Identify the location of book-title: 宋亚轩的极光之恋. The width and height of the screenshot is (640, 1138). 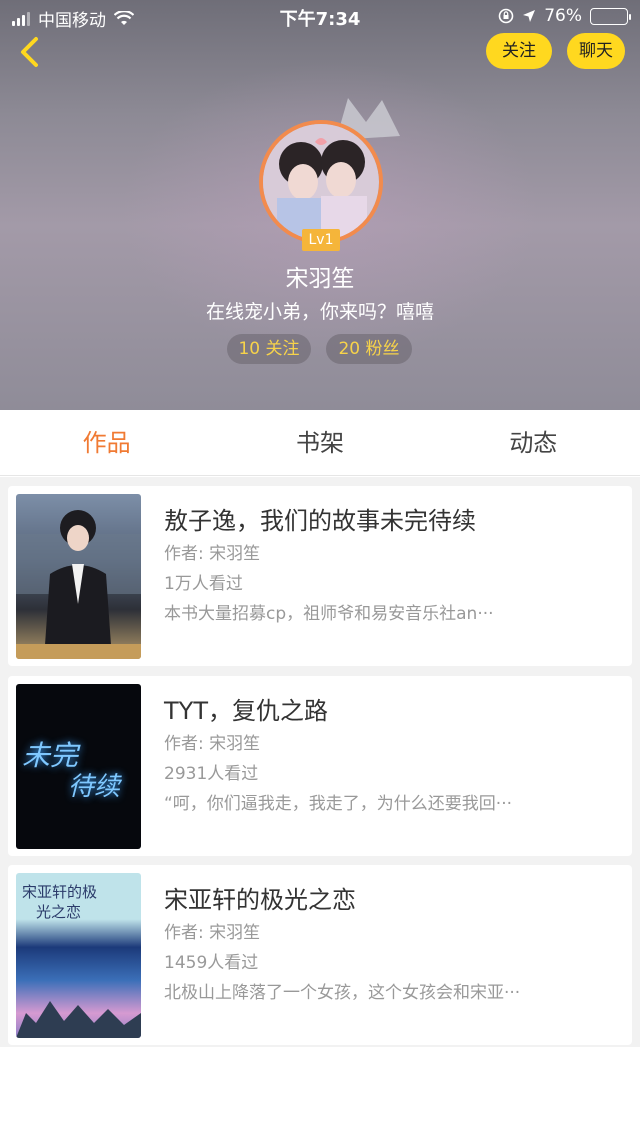
(260, 900).